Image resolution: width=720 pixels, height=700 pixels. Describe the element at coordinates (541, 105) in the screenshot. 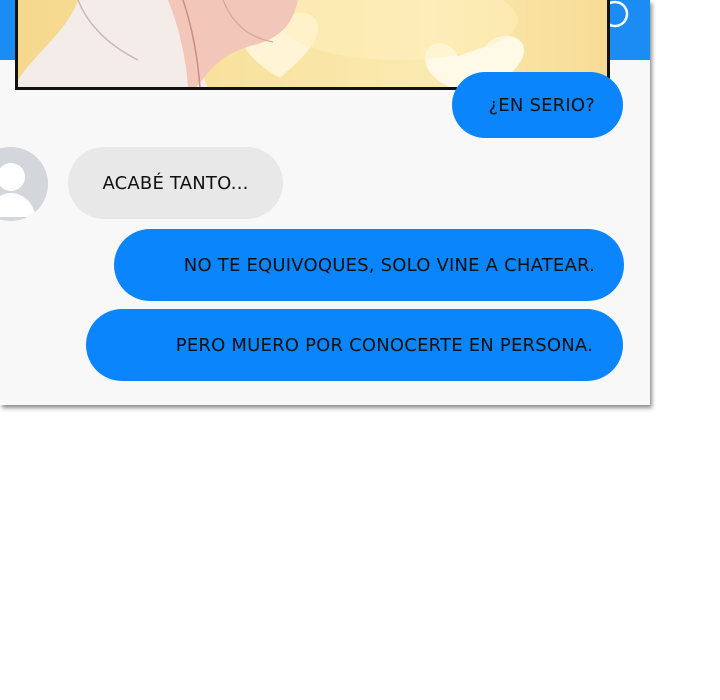

I see `message-text: ¿EN SERIO?` at that location.